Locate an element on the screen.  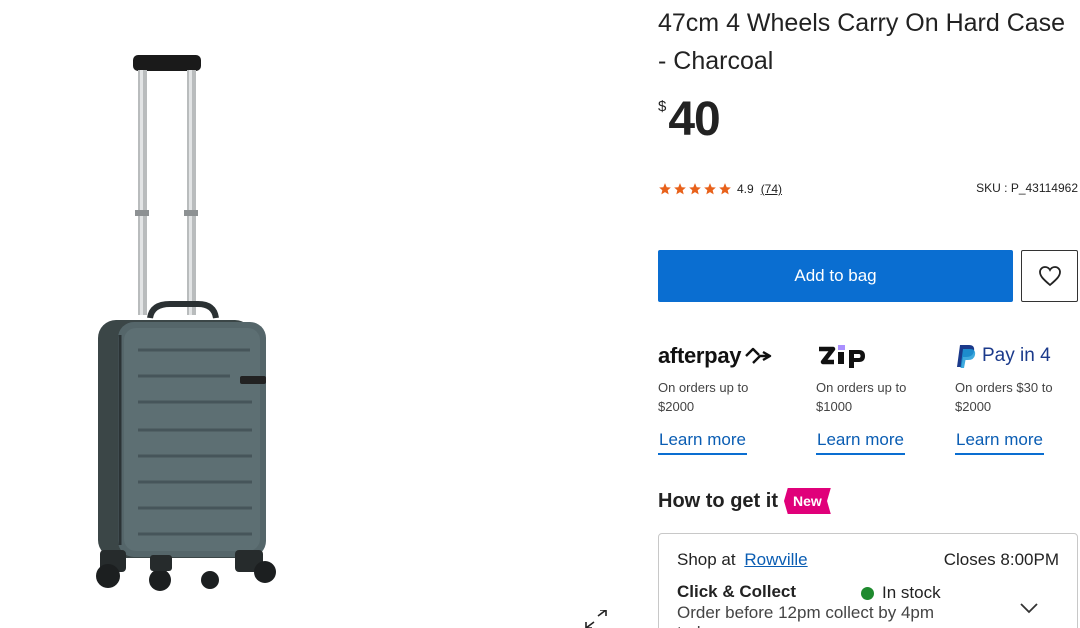
heart-icon is located at coordinates (1049, 276).